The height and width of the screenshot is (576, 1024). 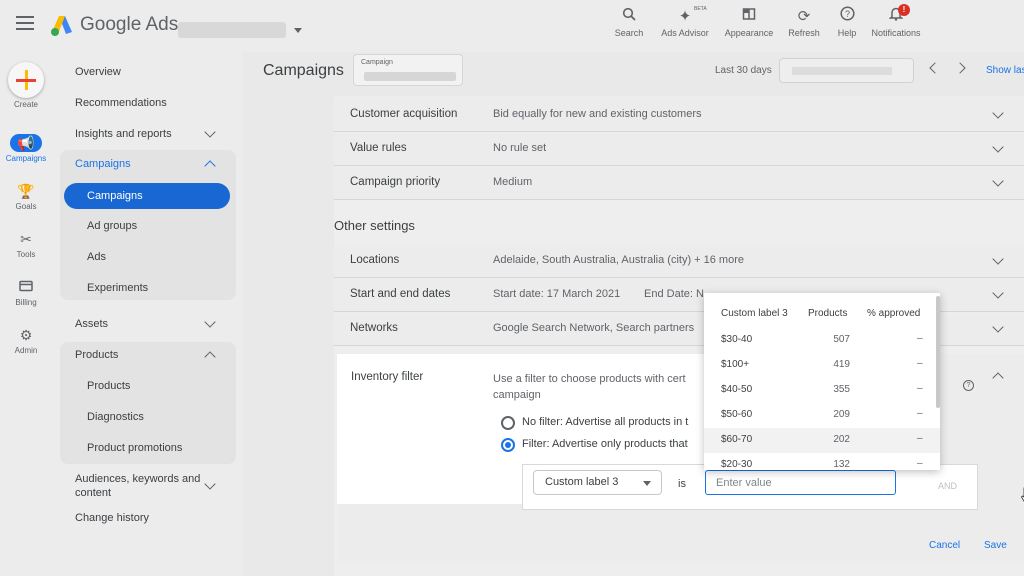 What do you see at coordinates (96, 355) in the screenshot?
I see `nav-item-products-group: Products` at bounding box center [96, 355].